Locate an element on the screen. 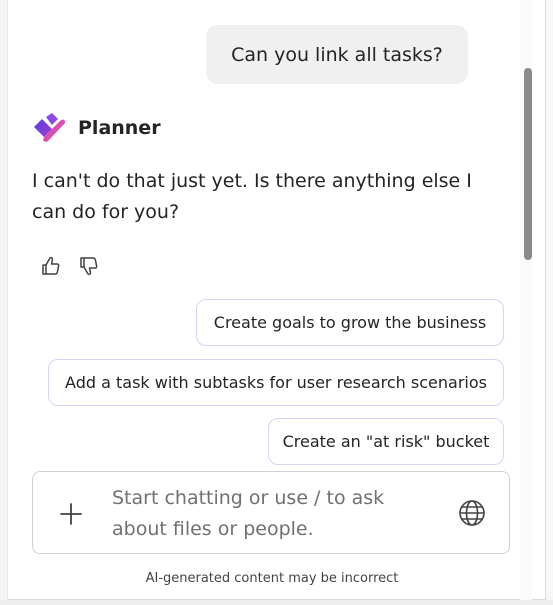  plus-icon is located at coordinates (71, 514).